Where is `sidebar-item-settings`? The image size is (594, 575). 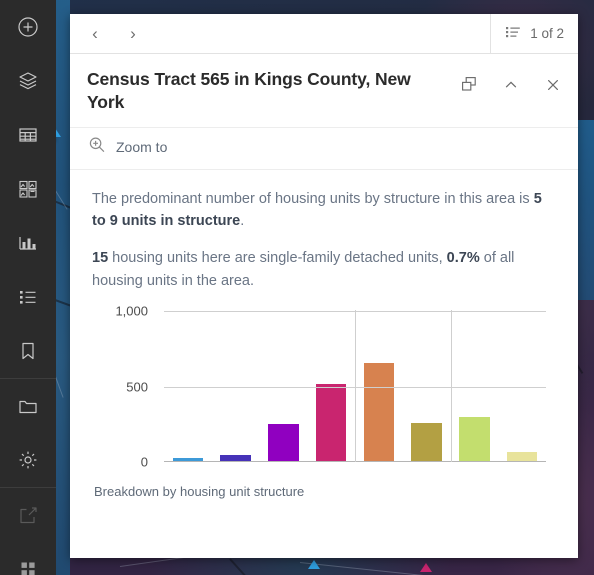
sidebar-item-settings is located at coordinates (28, 460).